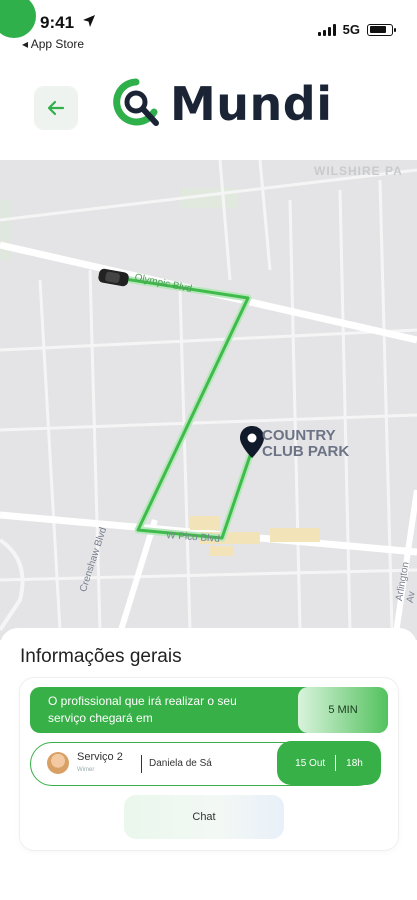  What do you see at coordinates (343, 710) in the screenshot?
I see `eta-time: 5 MIN` at bounding box center [343, 710].